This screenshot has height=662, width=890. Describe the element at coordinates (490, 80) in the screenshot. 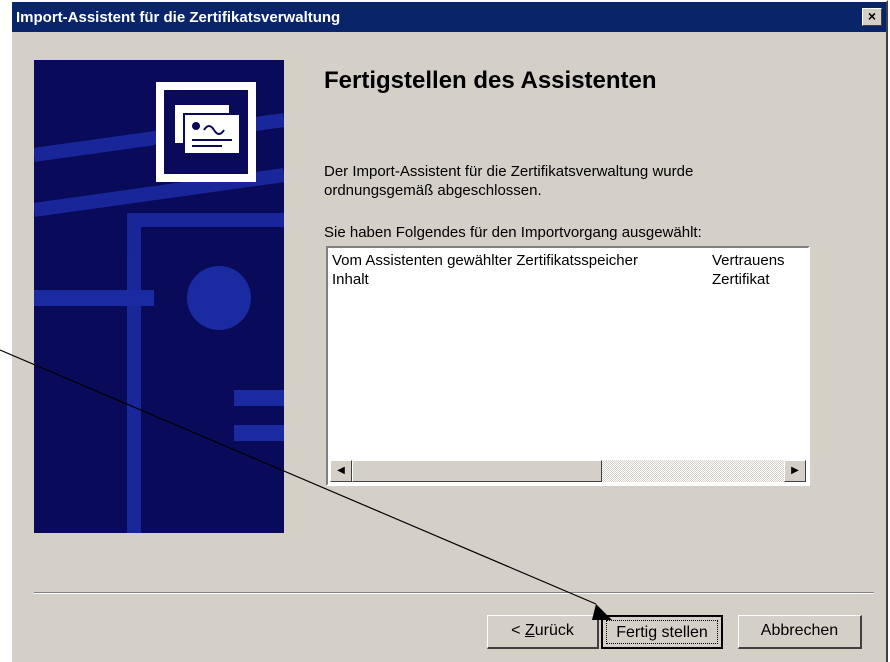

I see `page-title: Fertigstellen des Assistenten` at that location.